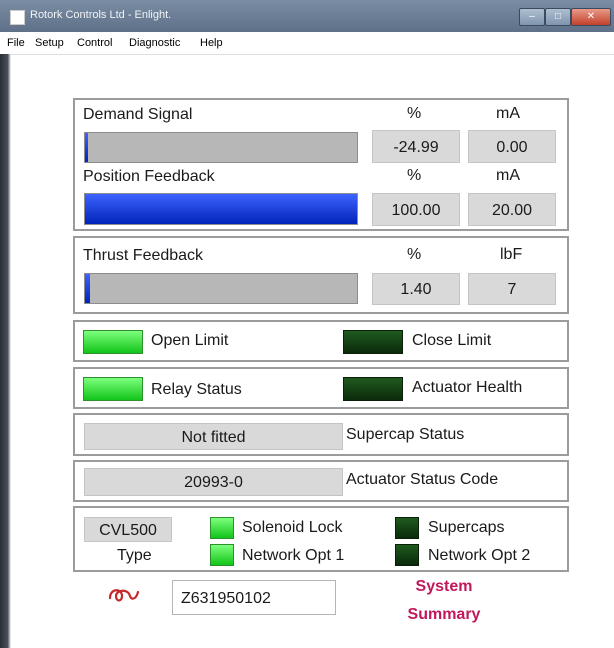 The image size is (614, 648). What do you see at coordinates (414, 113) in the screenshot?
I see `demand-pct-unit: %` at bounding box center [414, 113].